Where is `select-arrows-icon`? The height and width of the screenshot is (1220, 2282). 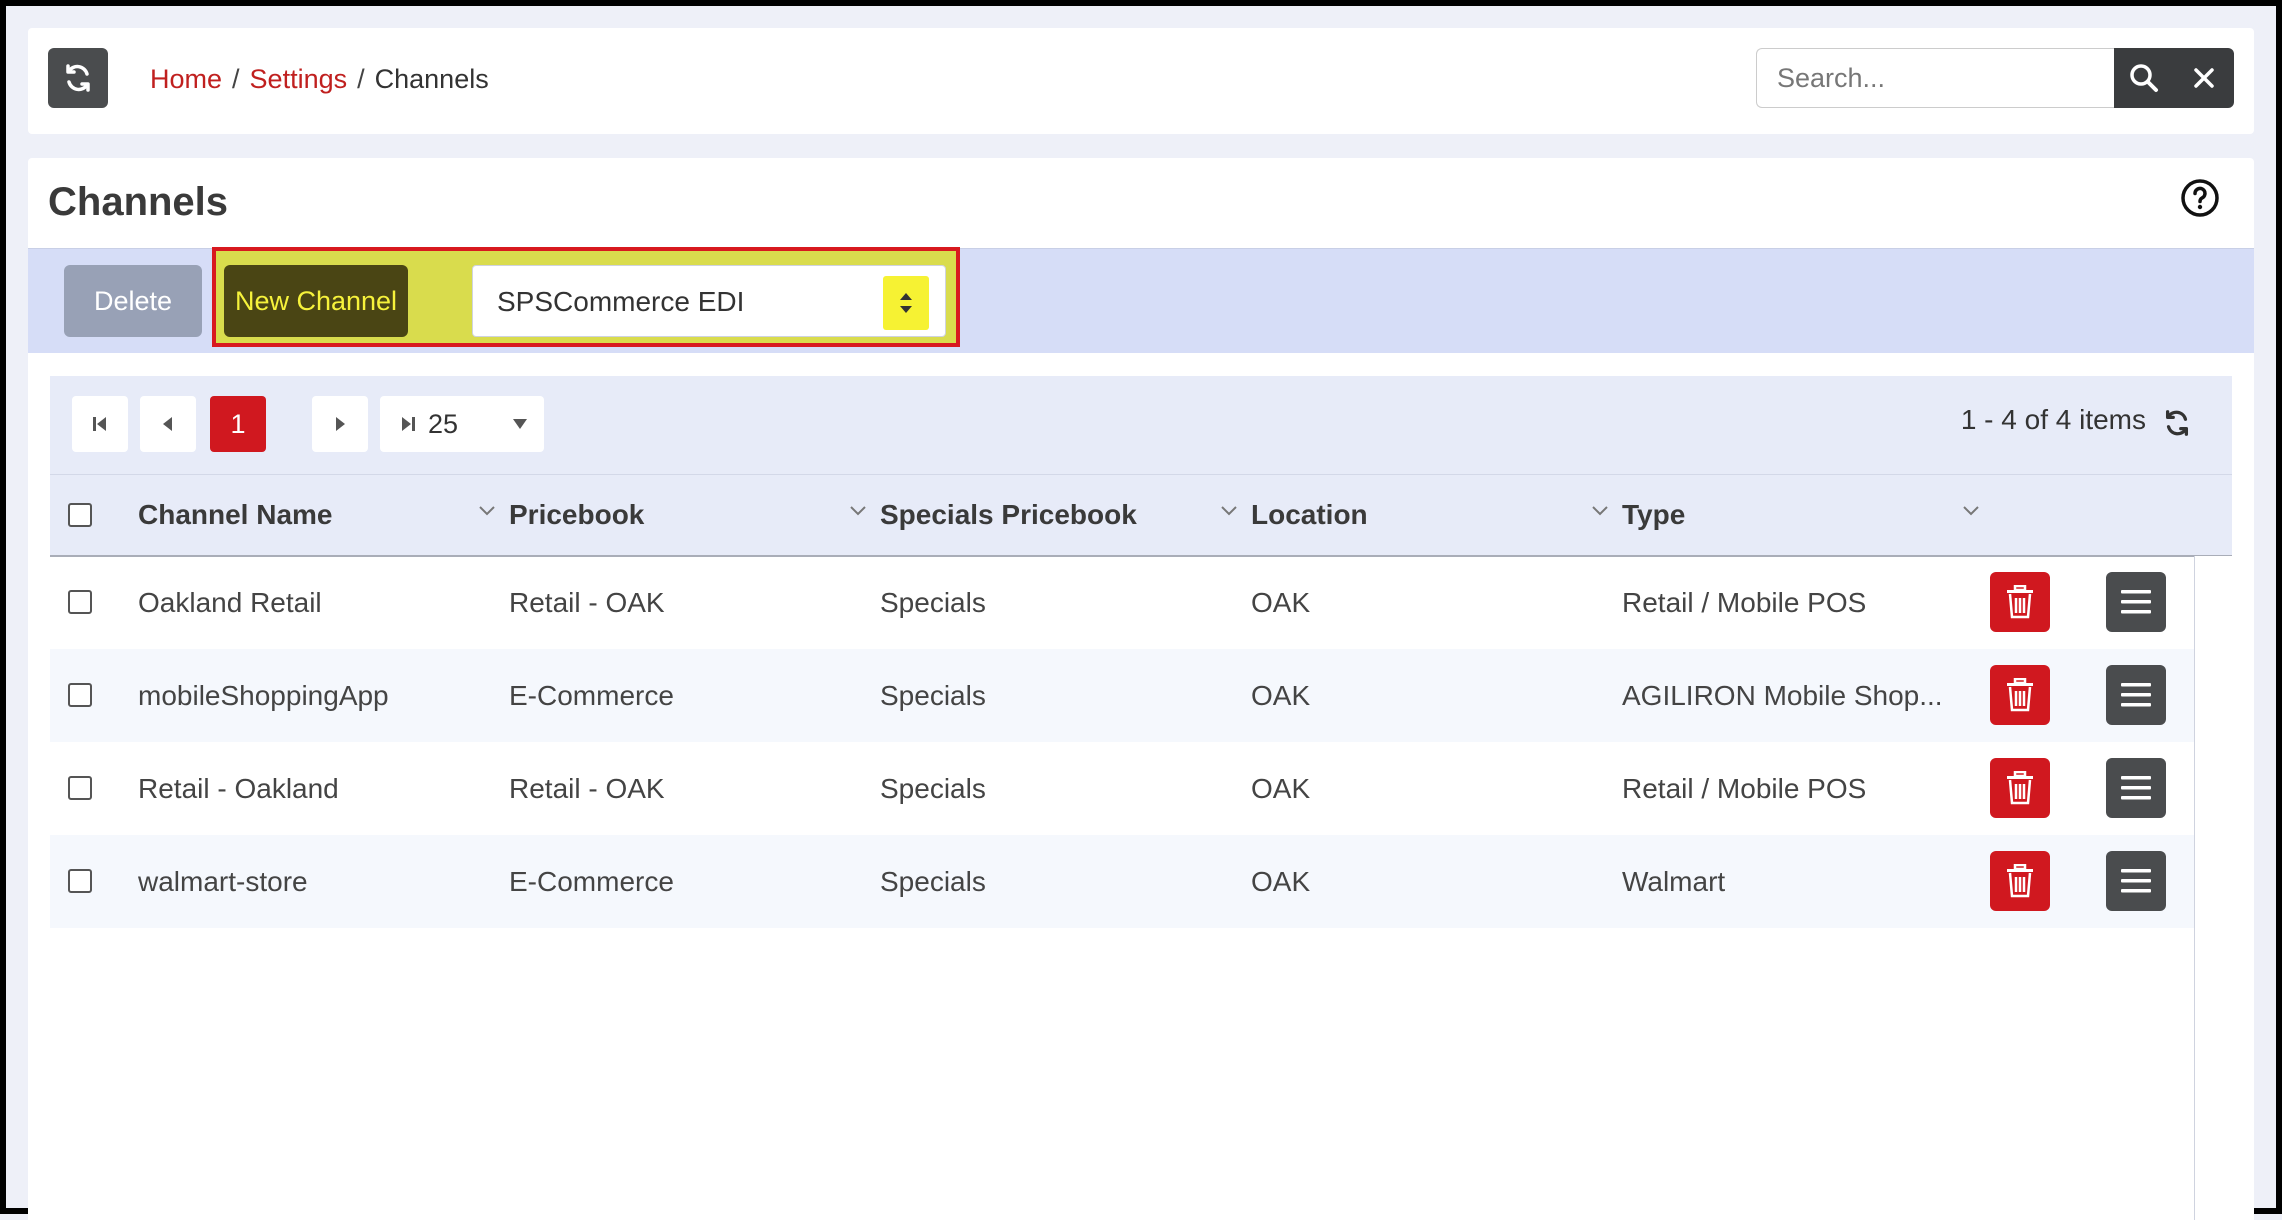
select-arrows-icon is located at coordinates (906, 303).